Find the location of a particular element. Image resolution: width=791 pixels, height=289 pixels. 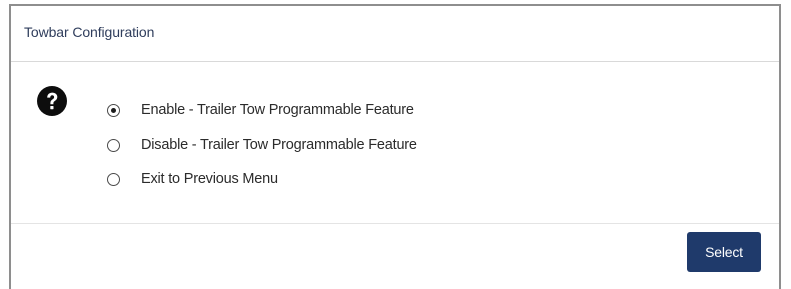

dialog-title: Towbar Configuration is located at coordinates (89, 32).